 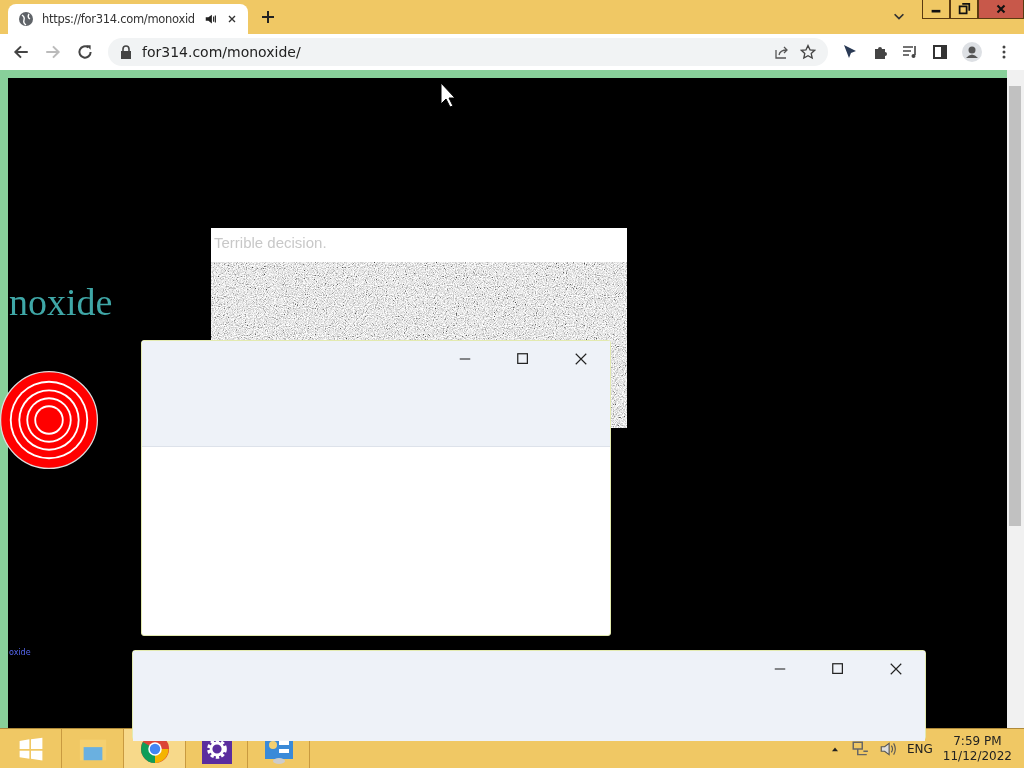 What do you see at coordinates (782, 52) in the screenshot?
I see `share-icon` at bounding box center [782, 52].